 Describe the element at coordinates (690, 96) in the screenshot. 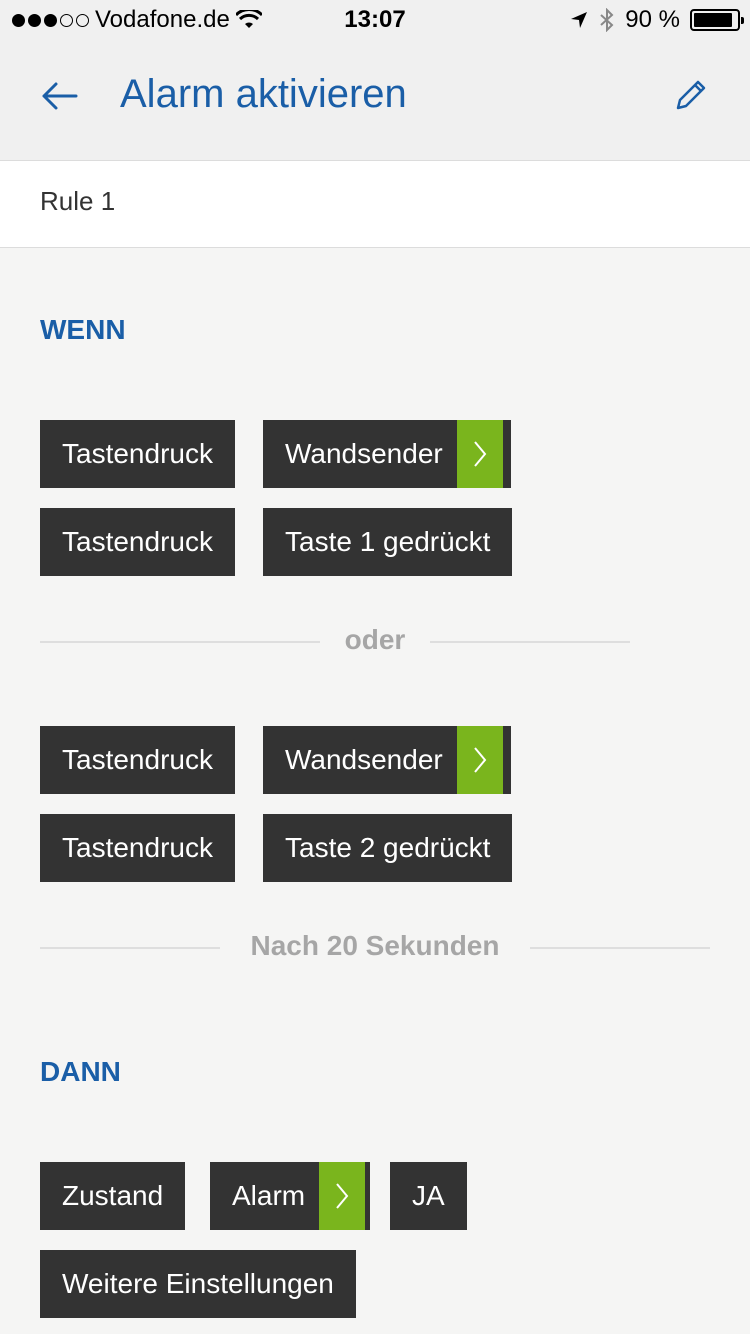

I see `pencil-icon` at that location.